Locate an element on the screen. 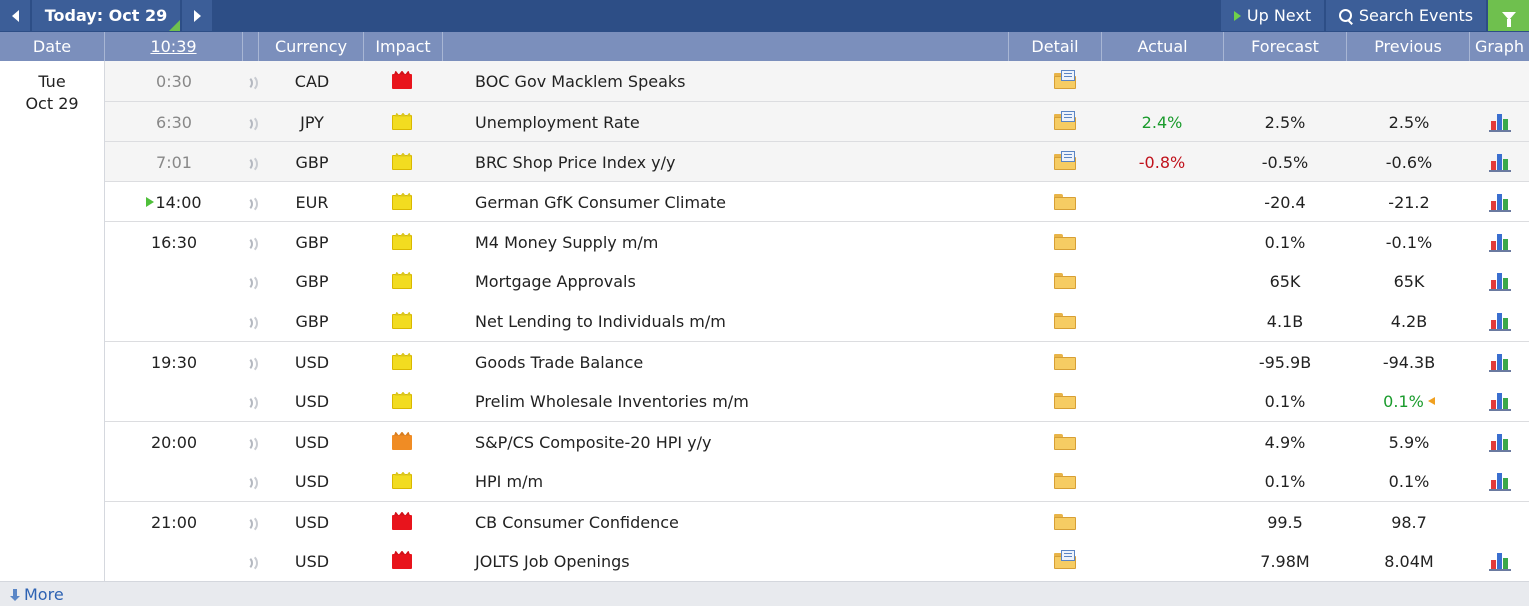 This screenshot has height=606, width=1529. event-row: USD HPI m/m 0.1% 0.1% is located at coordinates (817, 481).